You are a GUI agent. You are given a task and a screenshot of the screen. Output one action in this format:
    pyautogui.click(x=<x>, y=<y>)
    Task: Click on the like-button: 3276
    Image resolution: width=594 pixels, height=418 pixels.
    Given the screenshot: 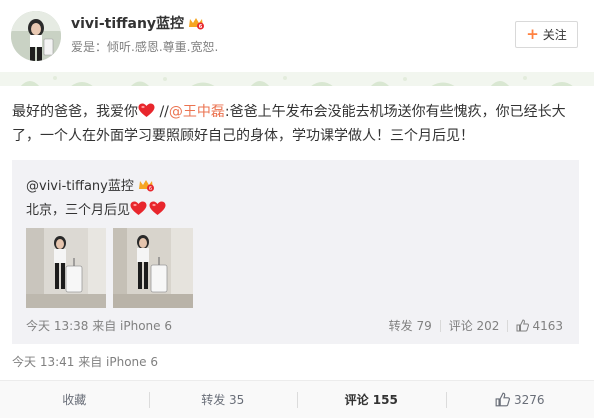 What is the action you would take?
    pyautogui.click(x=519, y=399)
    